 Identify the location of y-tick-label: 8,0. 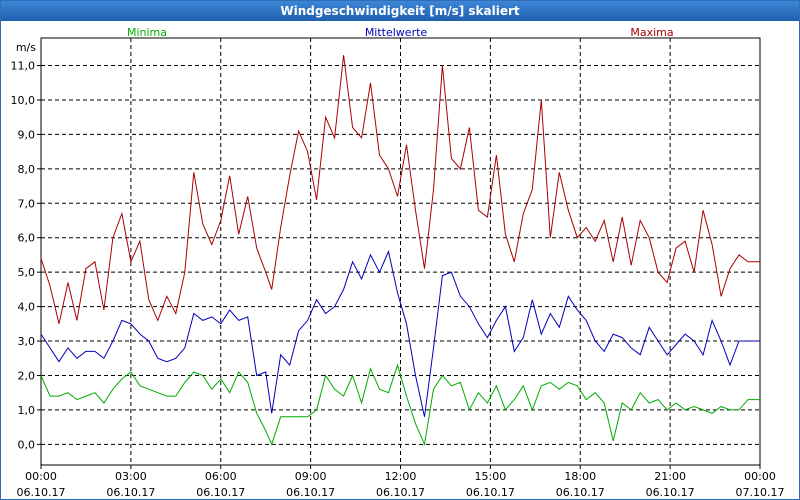
(27, 169).